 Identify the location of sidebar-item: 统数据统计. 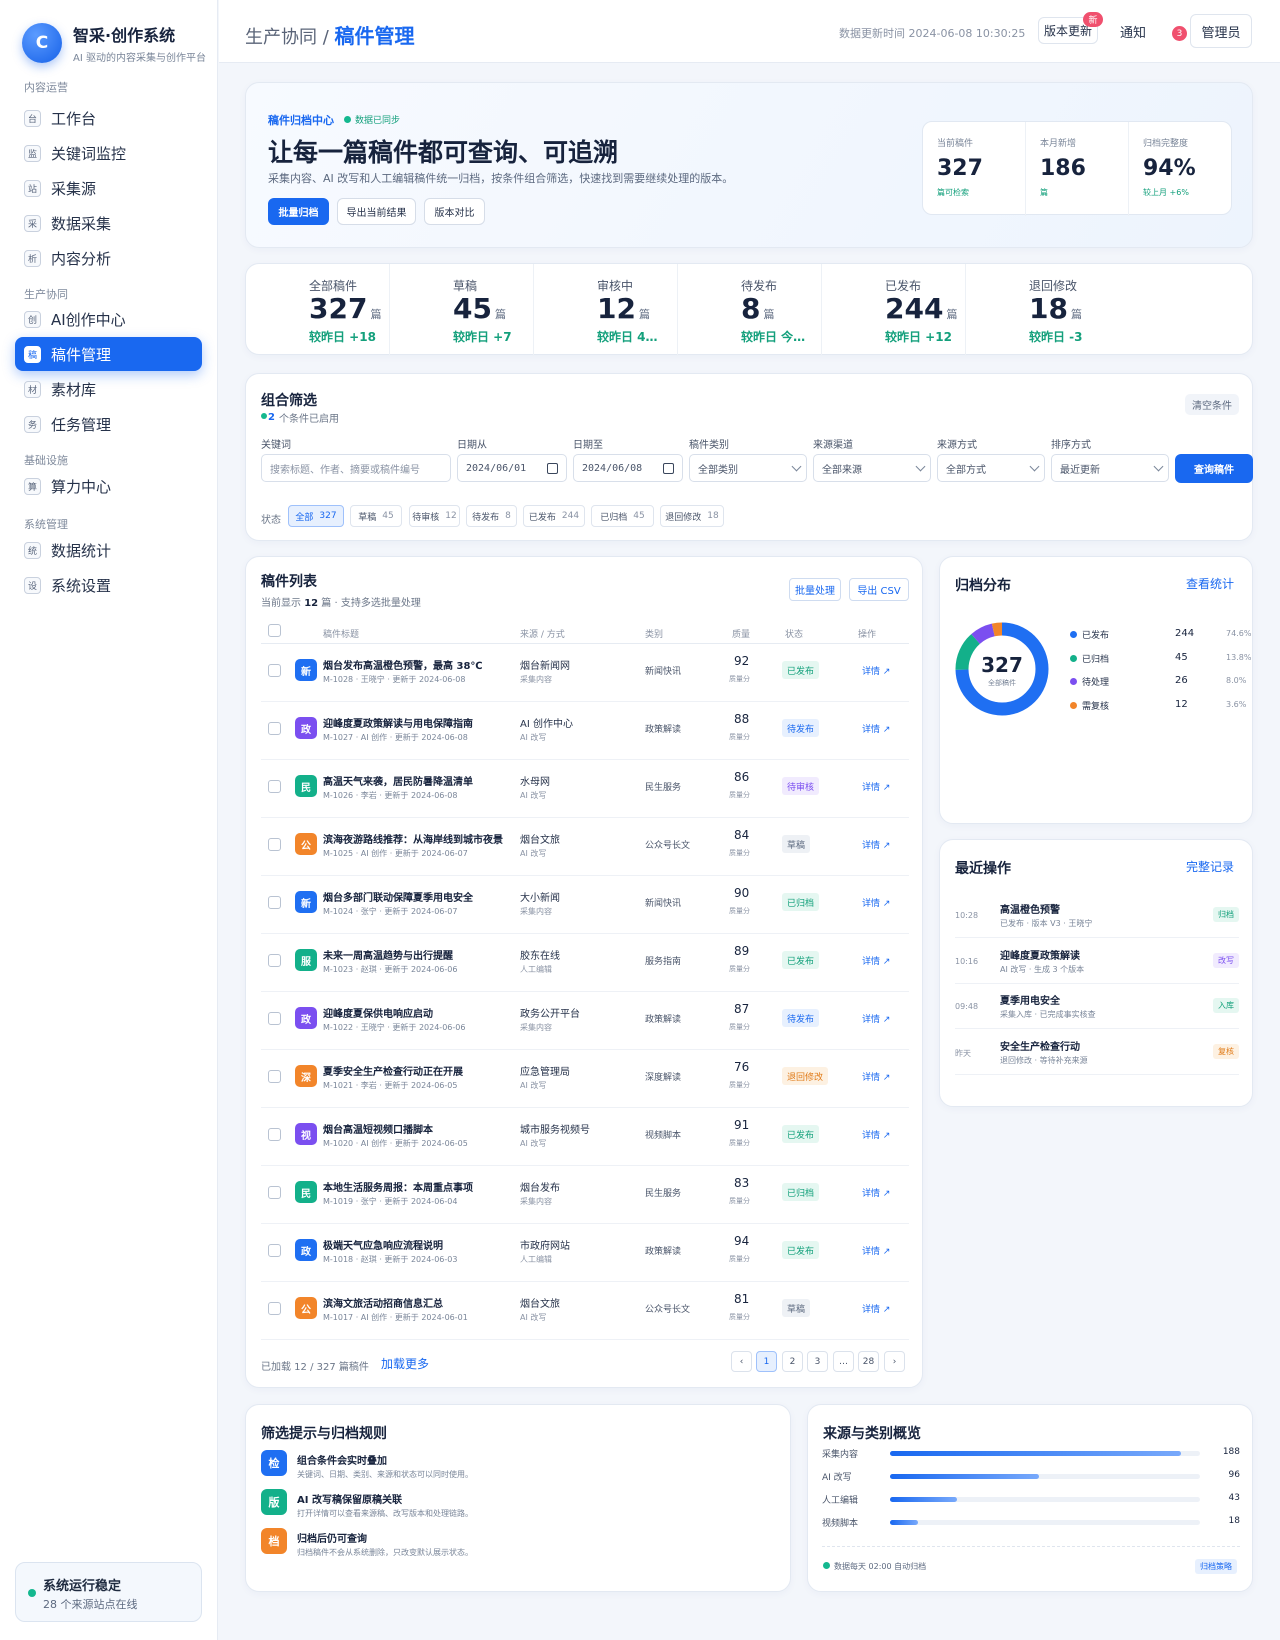
(108, 550).